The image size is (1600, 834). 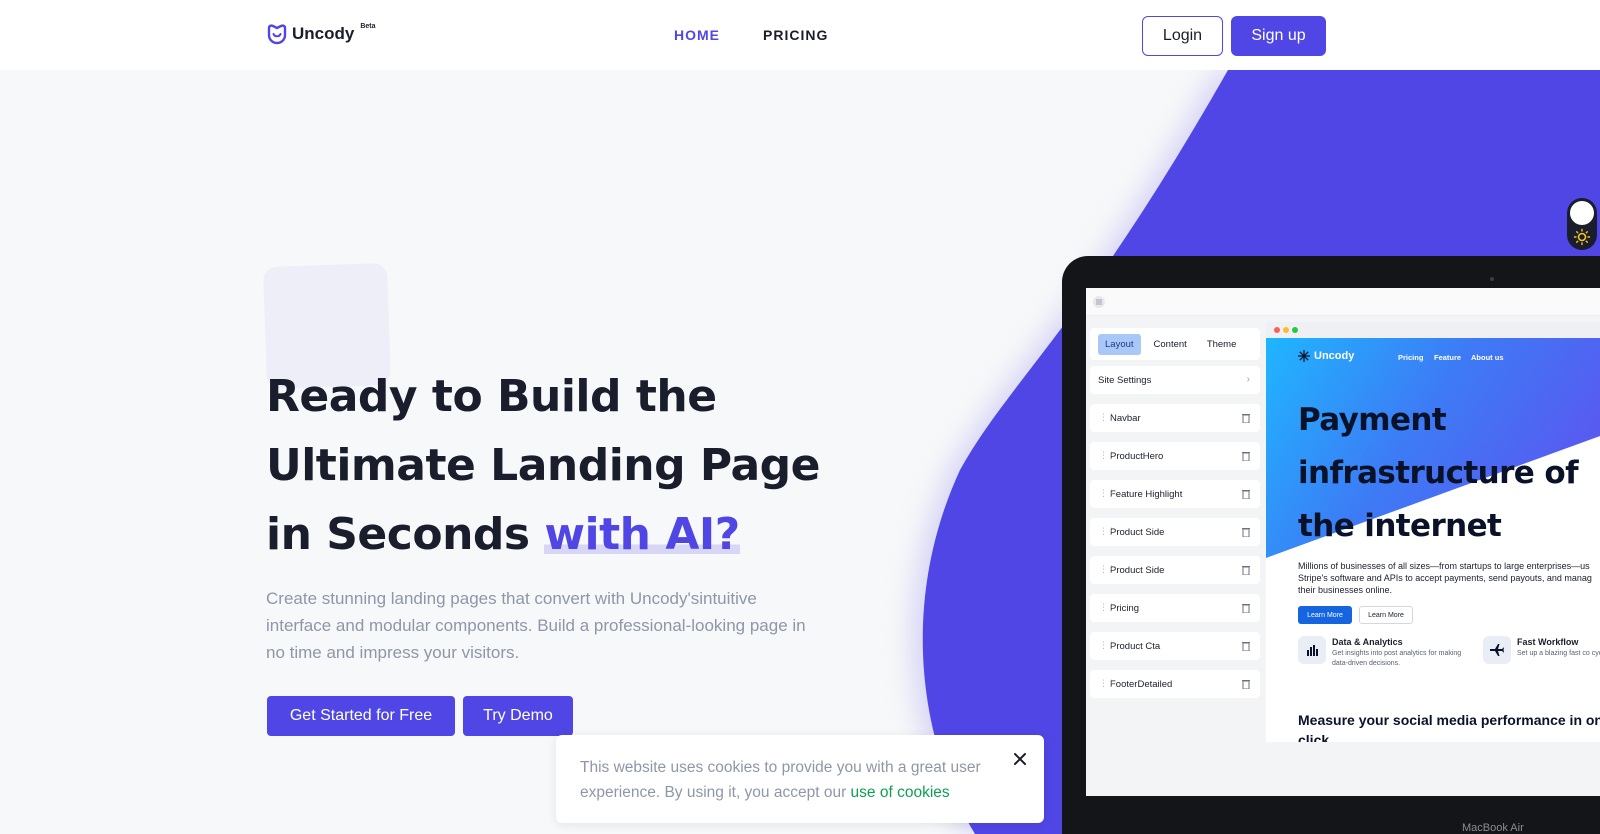 I want to click on uncody-logo-icon, so click(x=277, y=34).